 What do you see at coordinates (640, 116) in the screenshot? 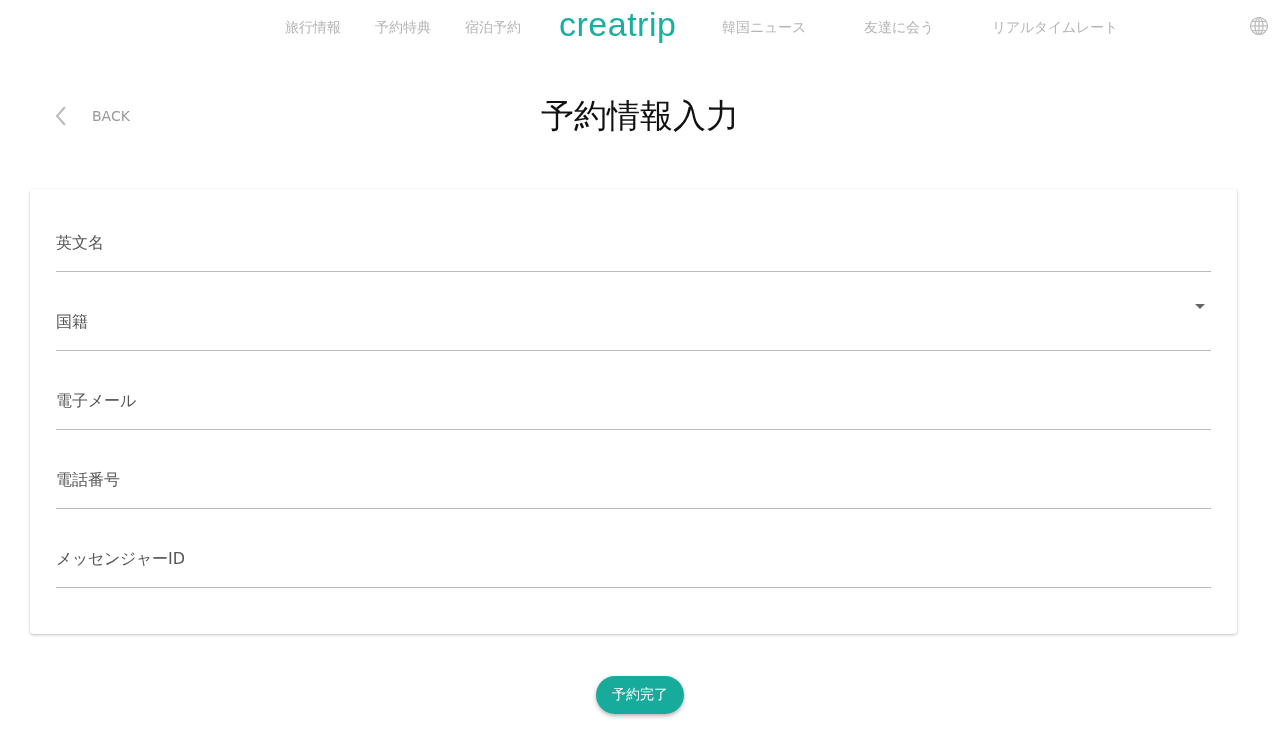
I see `page-title: 予約情報入力` at bounding box center [640, 116].